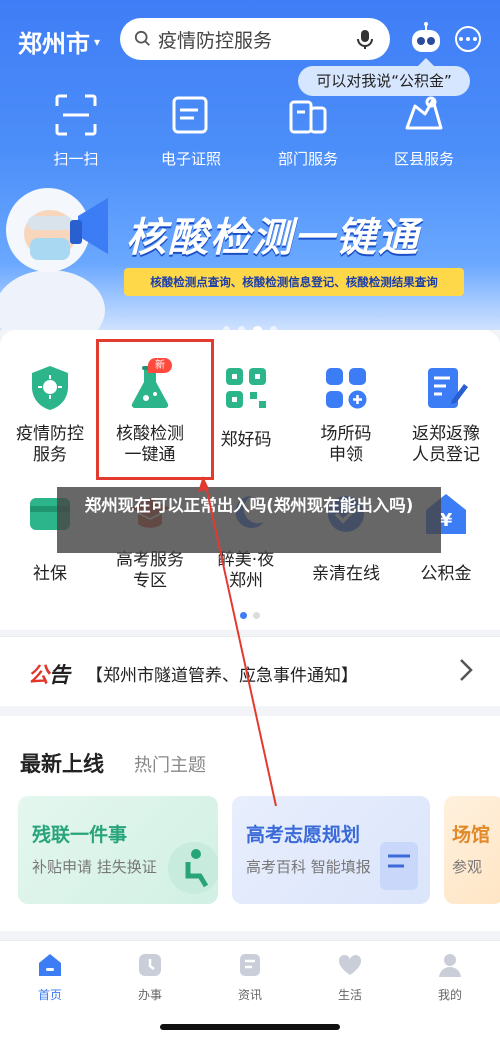 The width and height of the screenshot is (500, 1041). Describe the element at coordinates (246, 440) in the screenshot. I see `service-label-text: 郑好码` at that location.